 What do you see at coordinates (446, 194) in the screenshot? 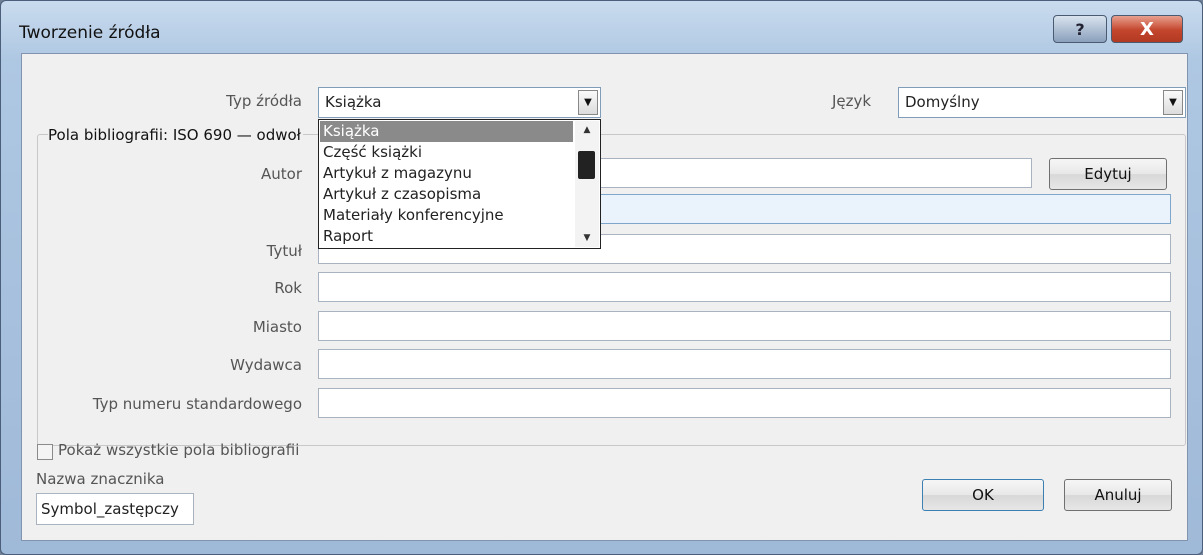
I see `dropdown-option: Artykuł z czasopisma` at bounding box center [446, 194].